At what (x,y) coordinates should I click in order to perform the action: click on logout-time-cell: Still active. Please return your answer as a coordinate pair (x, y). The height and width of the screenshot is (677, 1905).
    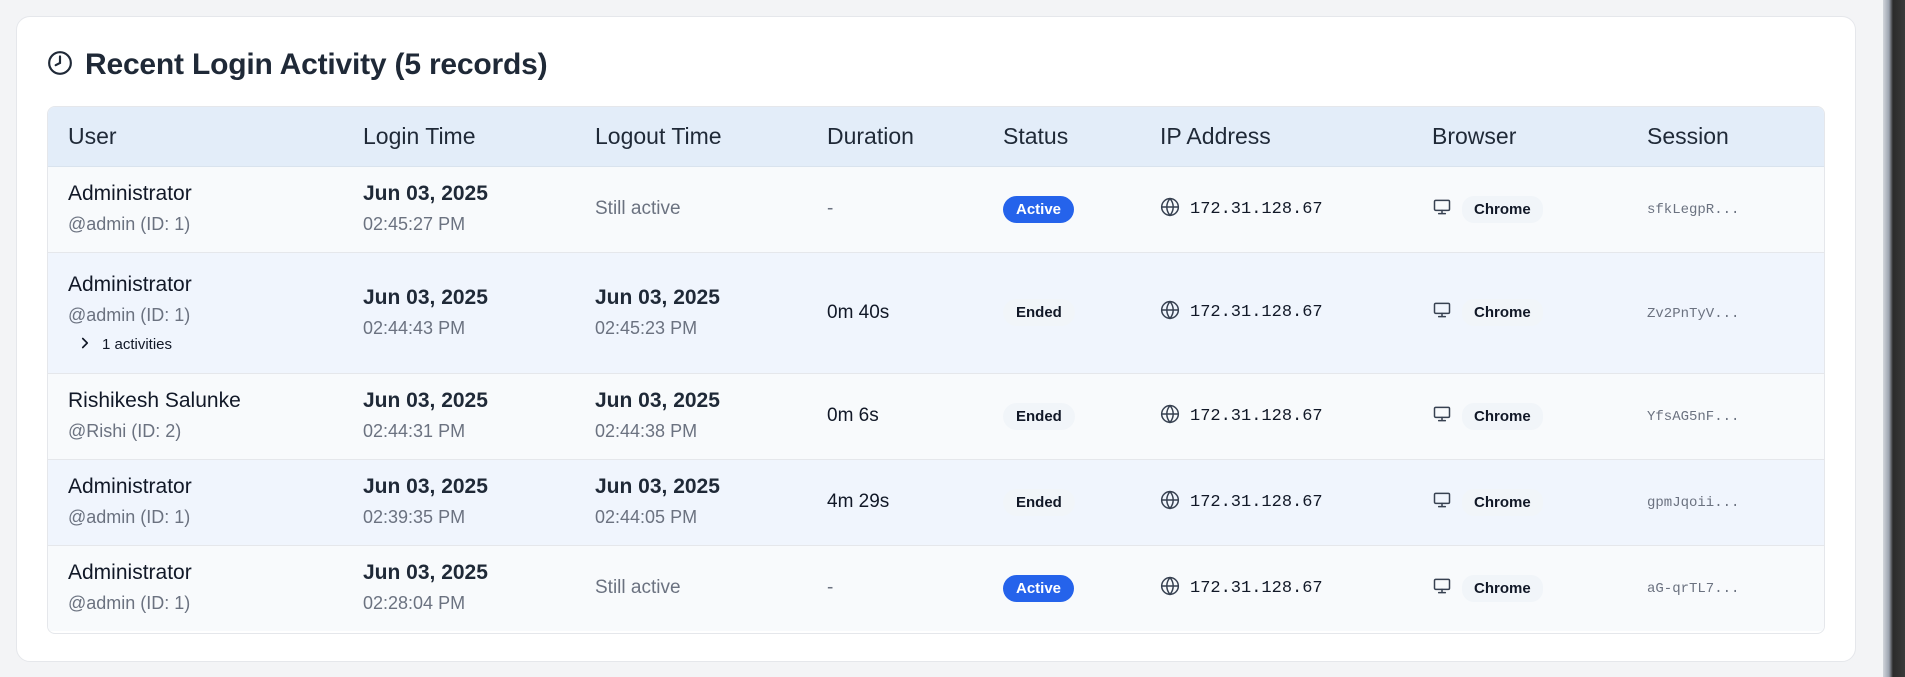
    Looking at the image, I should click on (691, 588).